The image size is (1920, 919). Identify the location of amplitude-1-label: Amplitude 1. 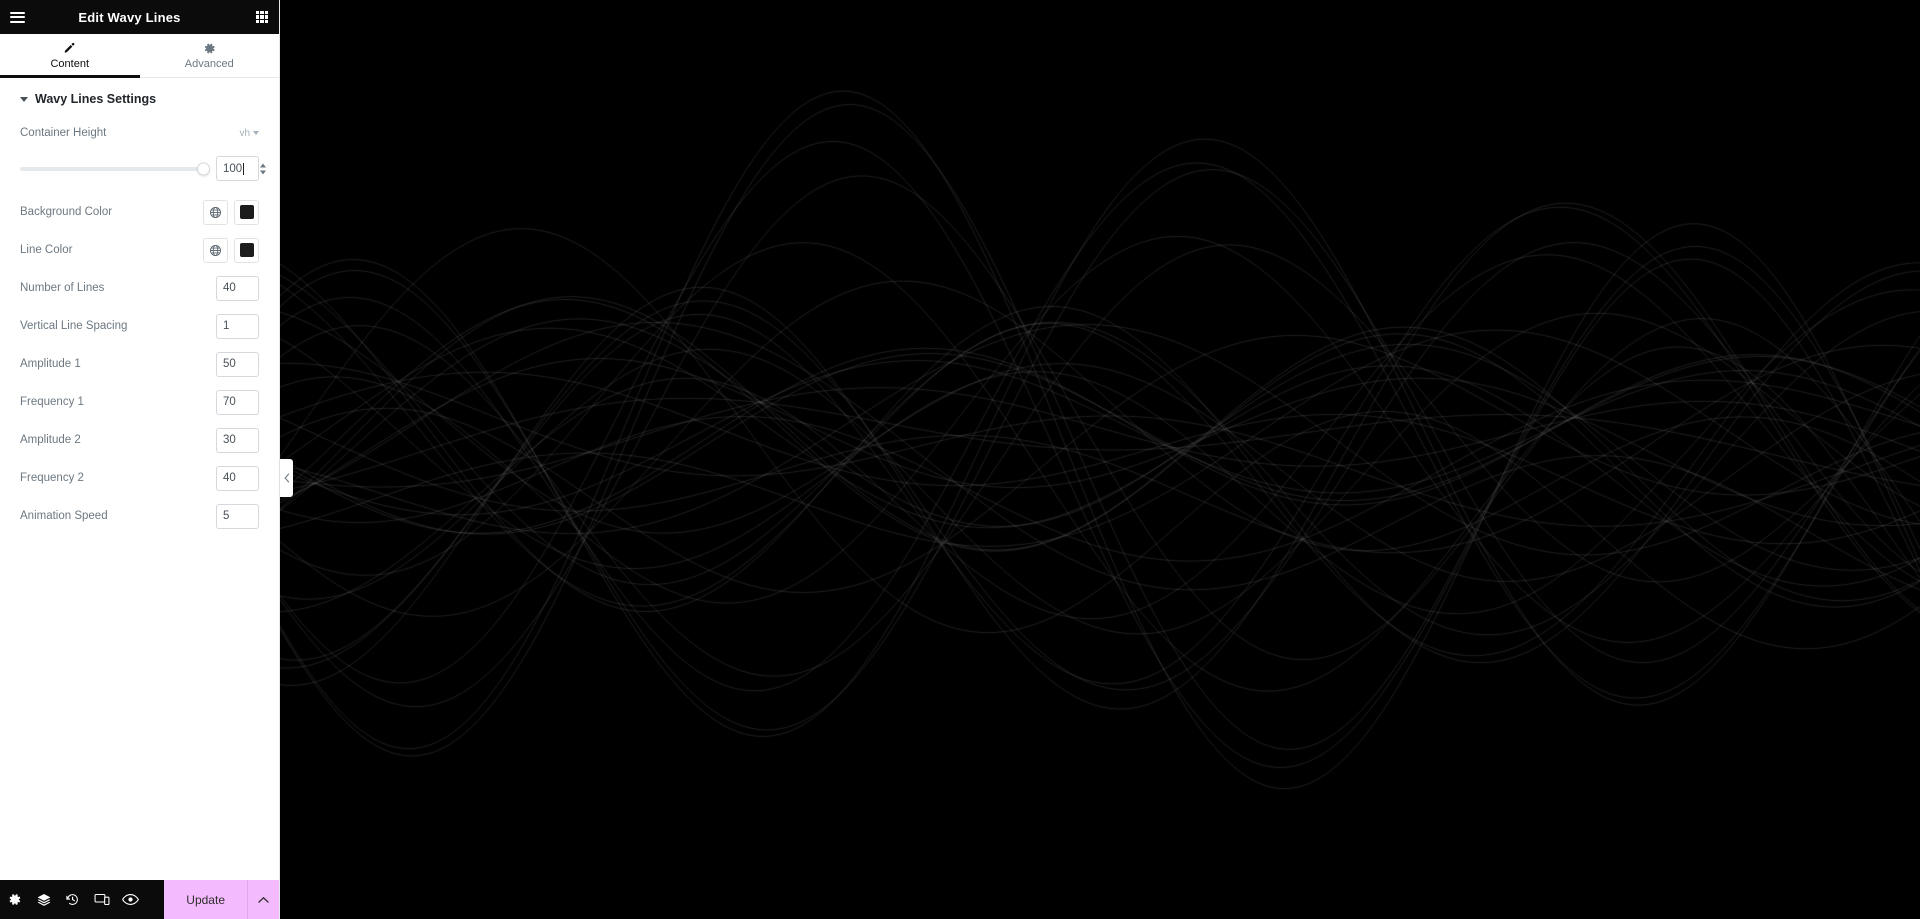
(50, 364).